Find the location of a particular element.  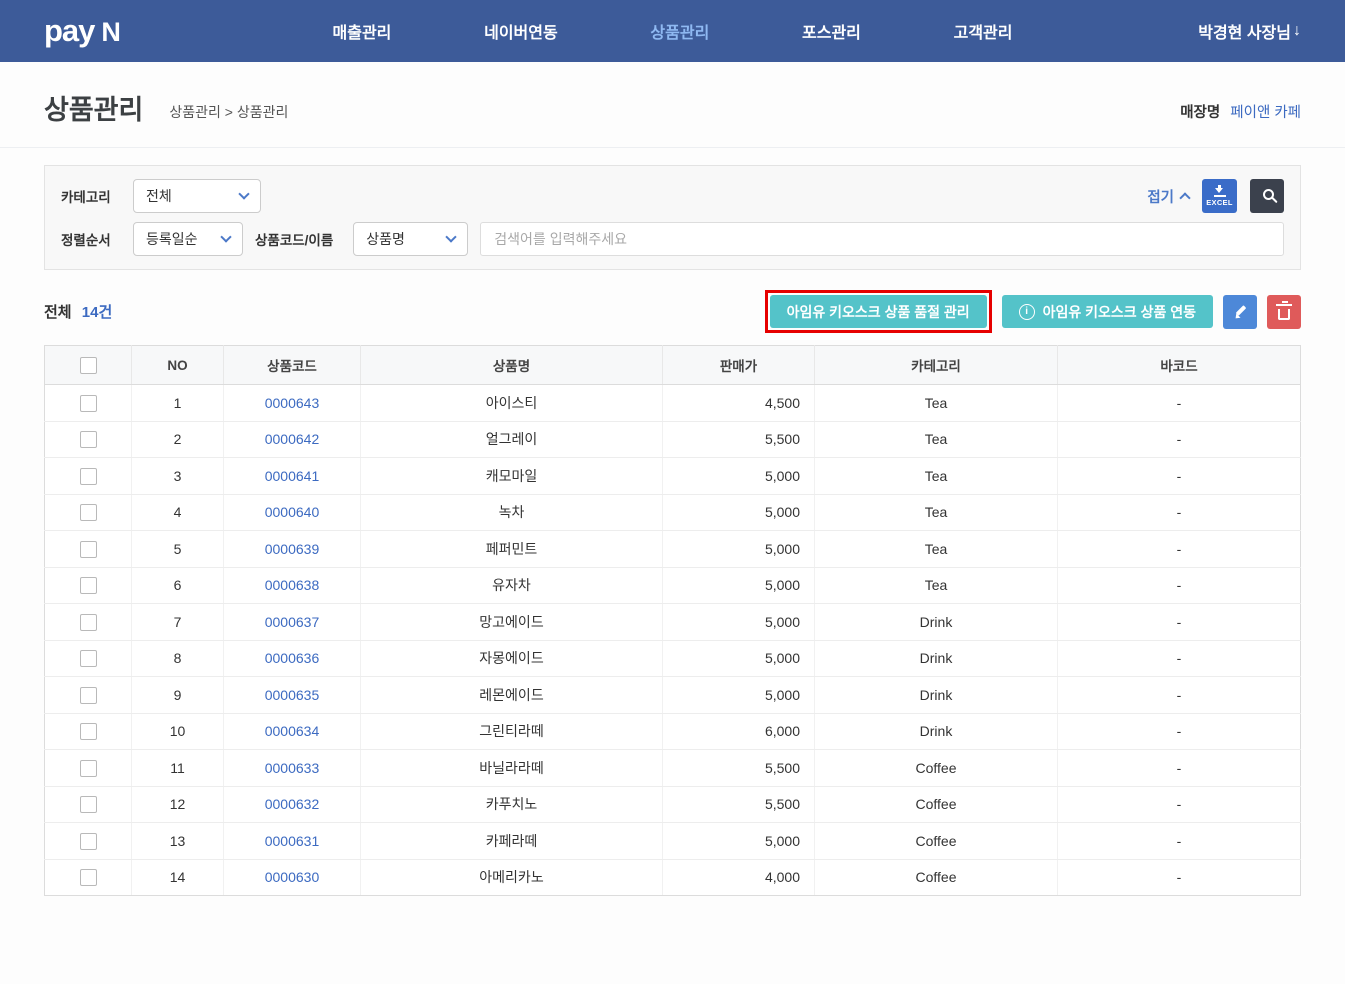

code-name-label: 상품코드/이름 is located at coordinates (294, 240).